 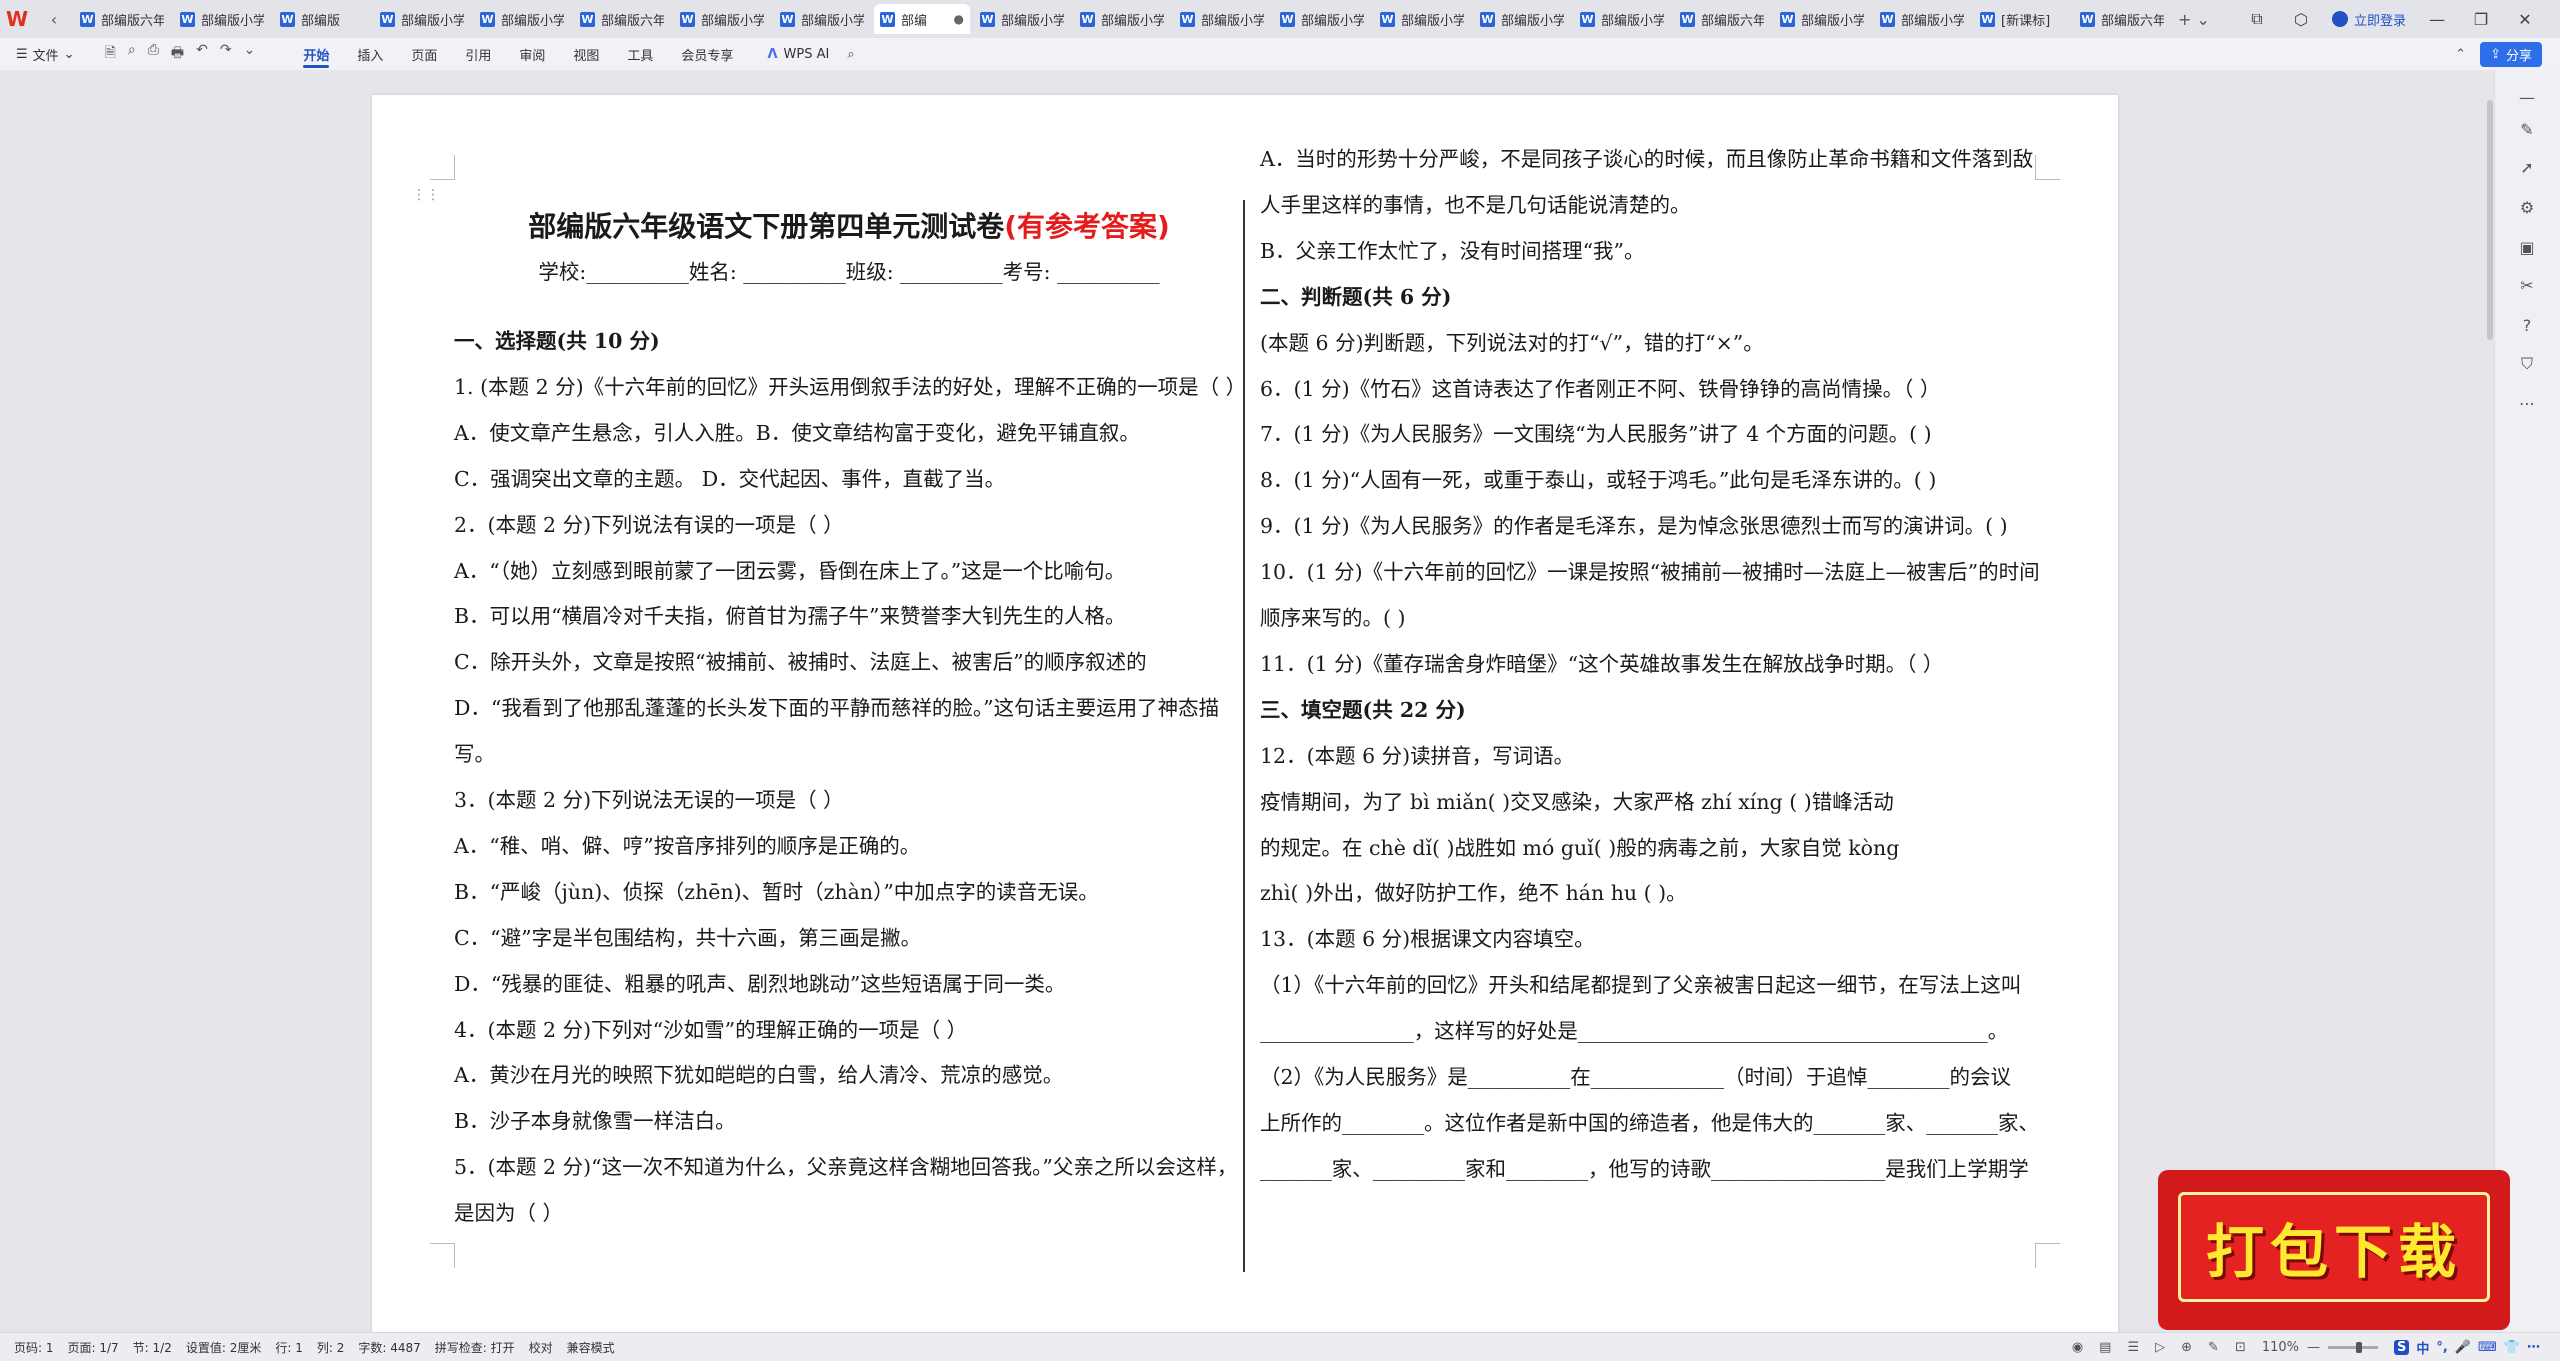 What do you see at coordinates (2527, 404) in the screenshot?
I see `more-icon: ⋯` at bounding box center [2527, 404].